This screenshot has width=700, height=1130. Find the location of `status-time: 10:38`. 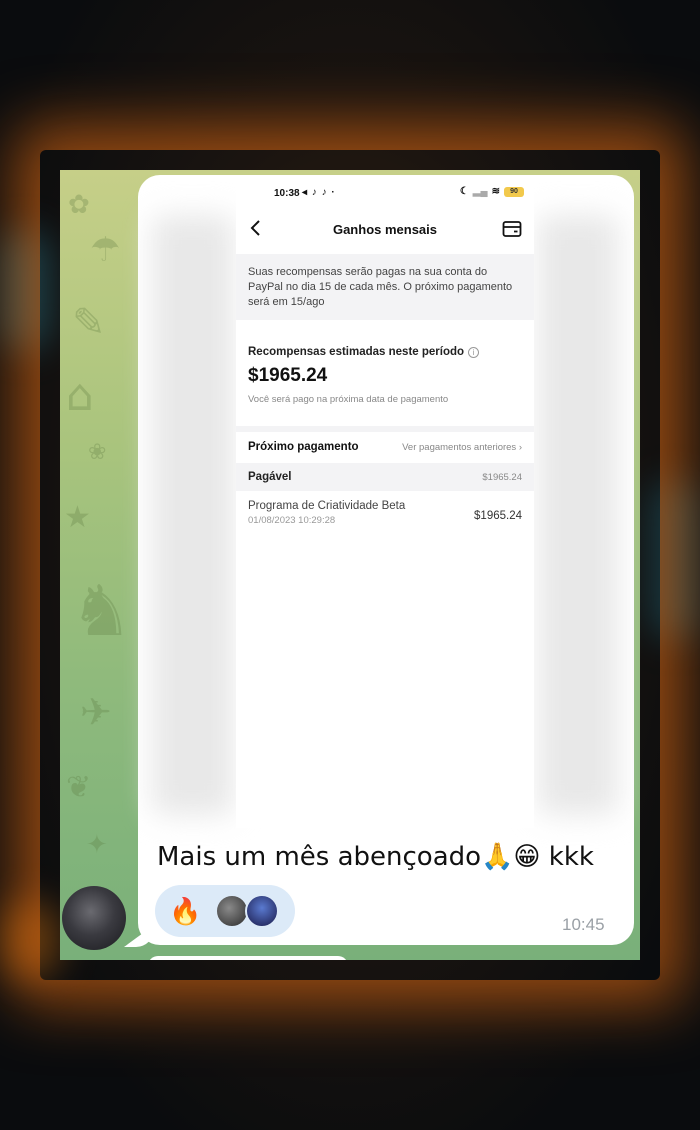

status-time: 10:38 is located at coordinates (287, 193).